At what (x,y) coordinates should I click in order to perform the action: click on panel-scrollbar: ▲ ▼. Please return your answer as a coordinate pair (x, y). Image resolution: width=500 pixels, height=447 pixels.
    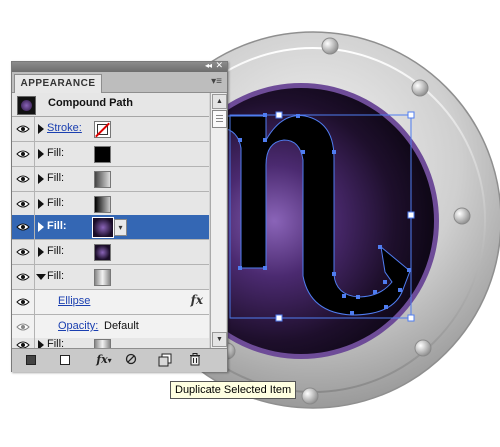
    Looking at the image, I should click on (218, 220).